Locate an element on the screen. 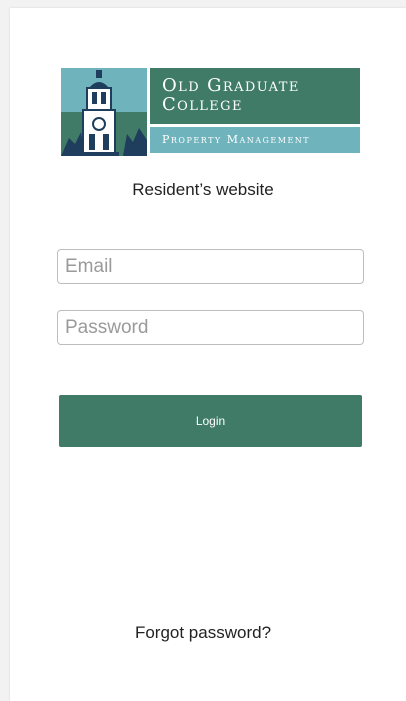 Image resolution: width=406 pixels, height=701 pixels. page-subtitle: Resident’s website is located at coordinates (203, 189).